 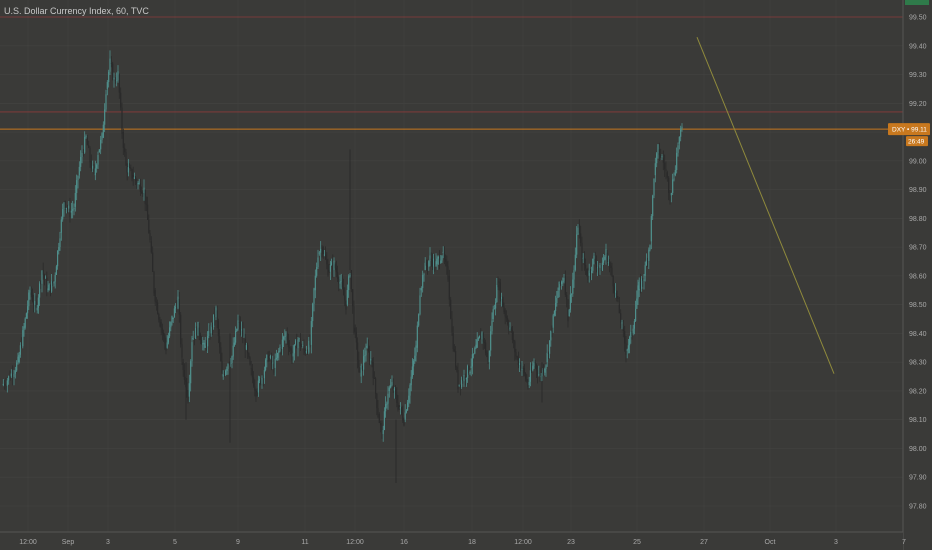 I want to click on time-tick-label: 3, so click(x=108, y=542).